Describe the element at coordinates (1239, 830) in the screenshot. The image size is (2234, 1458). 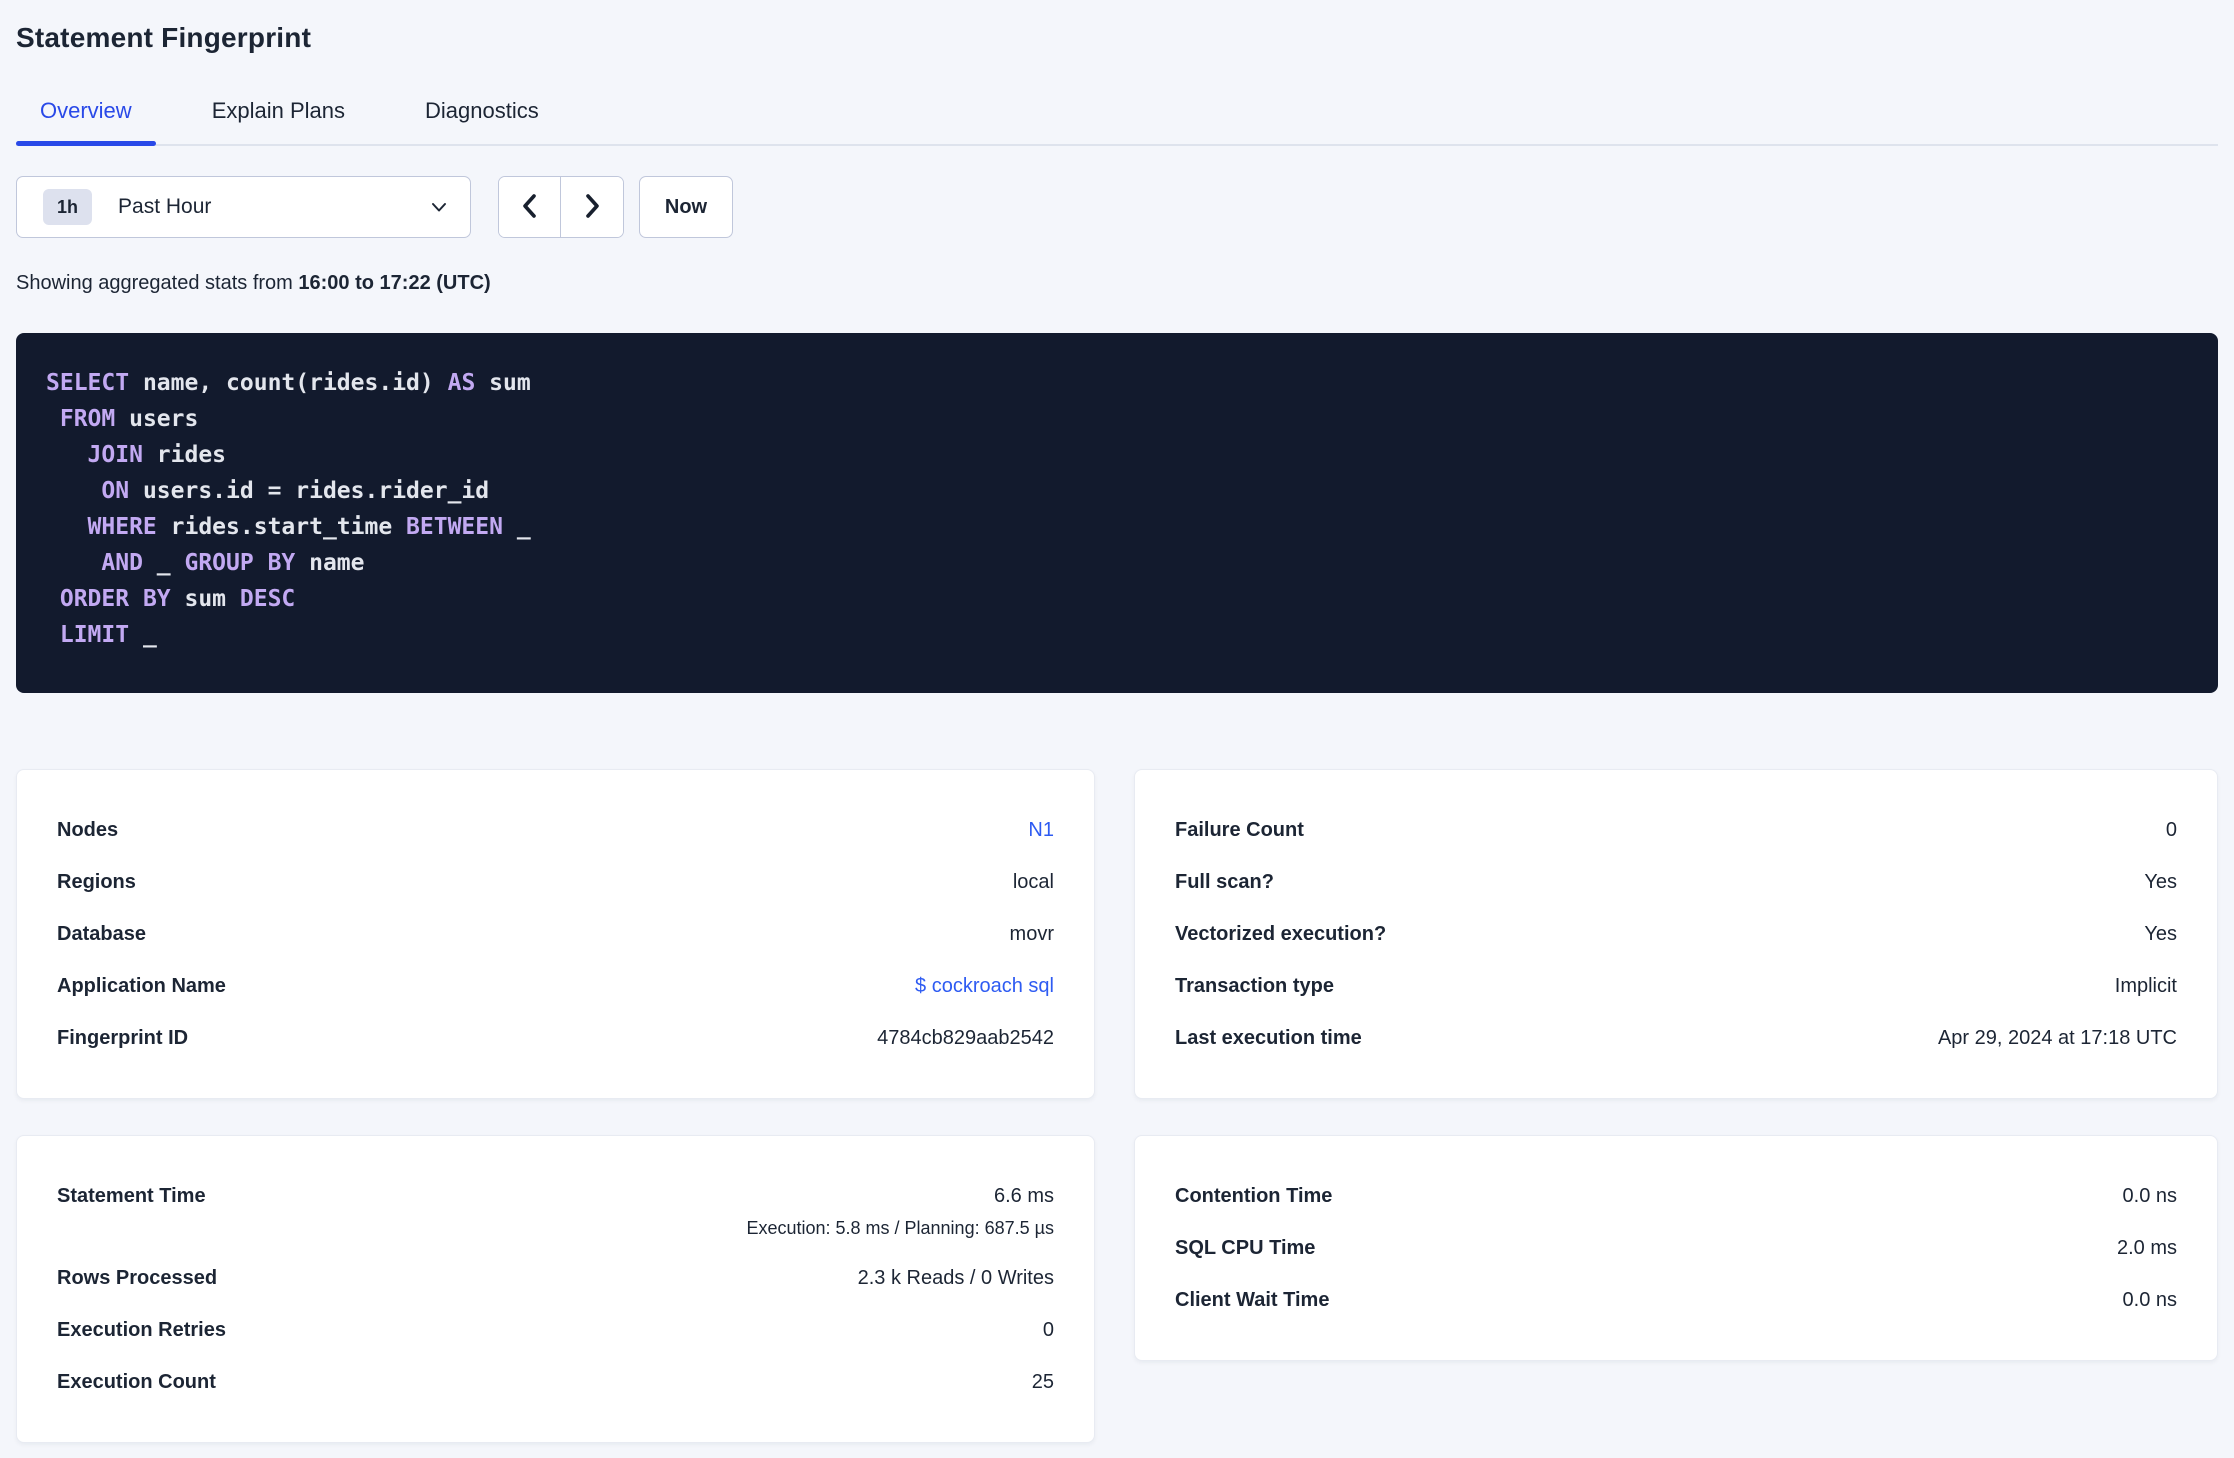
I see `row-label: Failure Count` at that location.